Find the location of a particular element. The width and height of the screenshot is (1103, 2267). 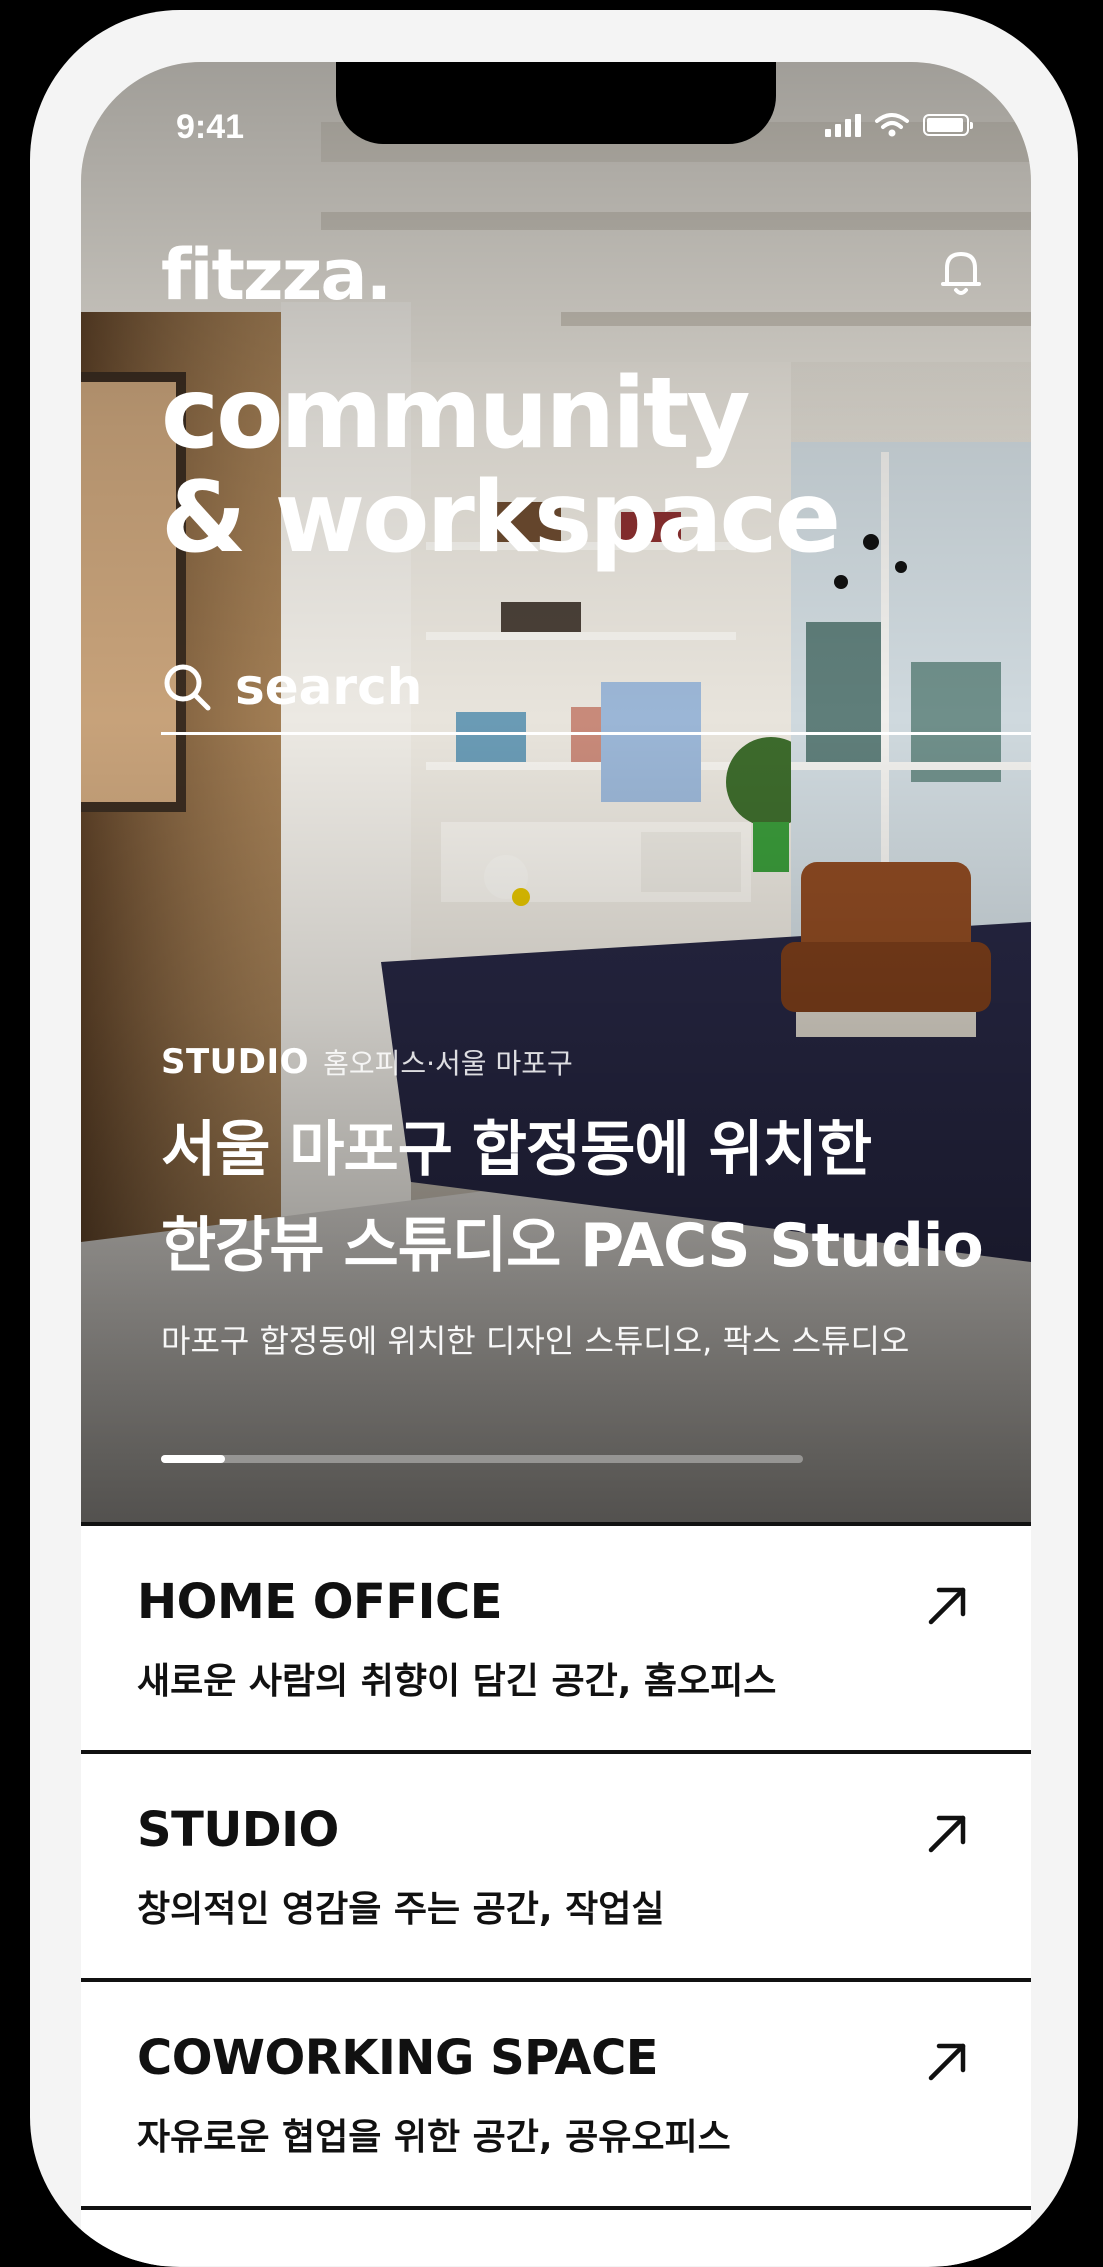

featured-description: 마포구 합정동에 위치한 디자인 스튜디오, 팍스 스튜디오 is located at coordinates (535, 1341).